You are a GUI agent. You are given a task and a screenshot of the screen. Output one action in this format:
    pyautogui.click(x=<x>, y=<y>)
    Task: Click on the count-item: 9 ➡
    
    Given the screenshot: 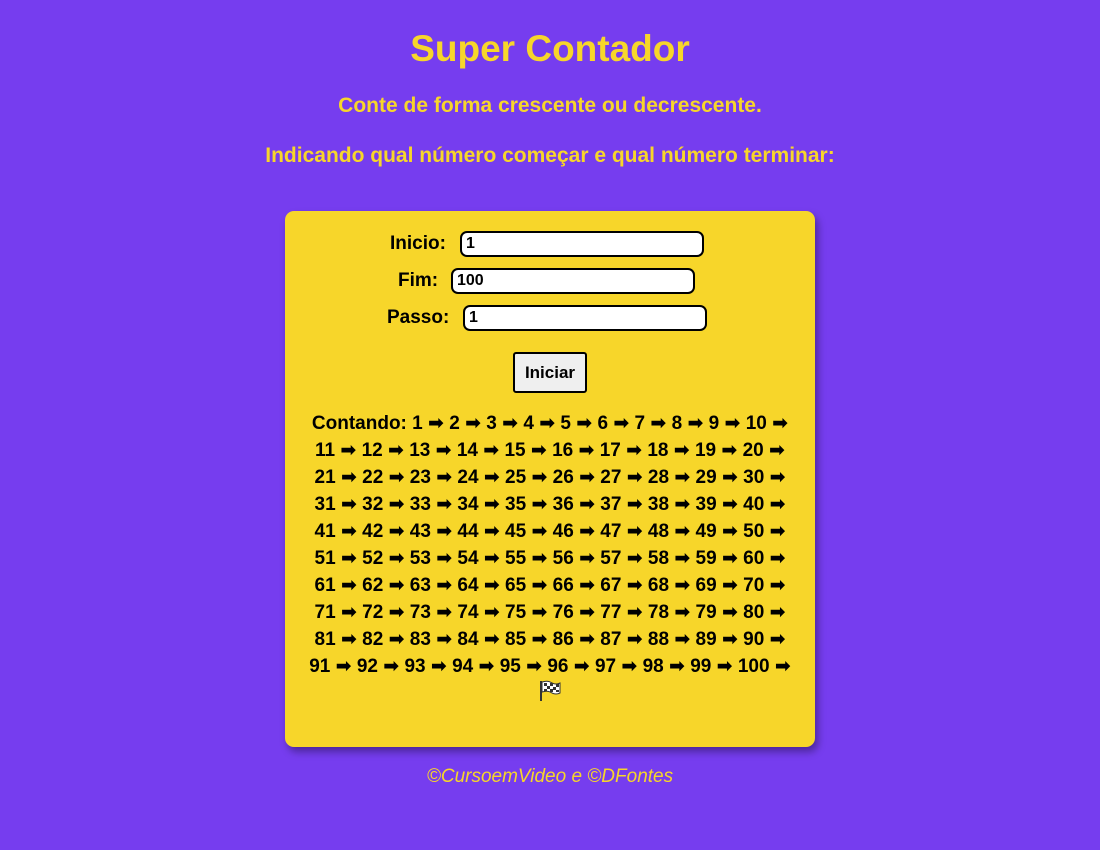 What is the action you would take?
    pyautogui.click(x=725, y=423)
    